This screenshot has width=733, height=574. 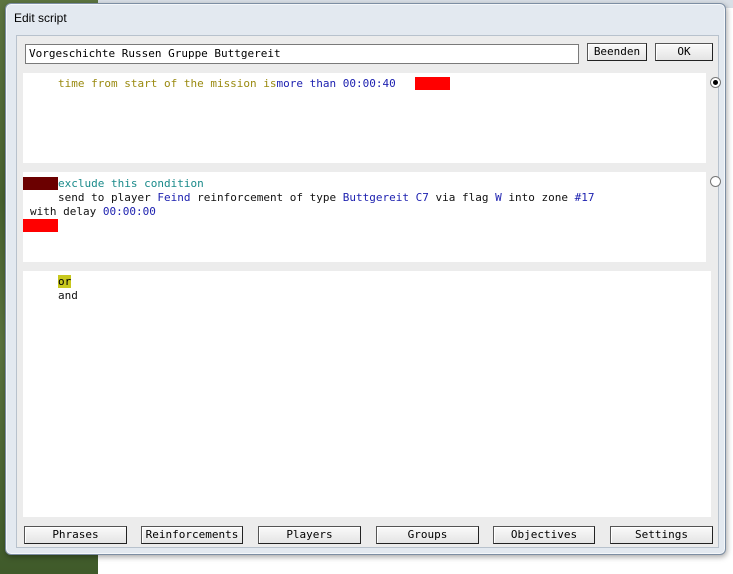 I want to click on tab-settings: Settings, so click(x=661, y=535).